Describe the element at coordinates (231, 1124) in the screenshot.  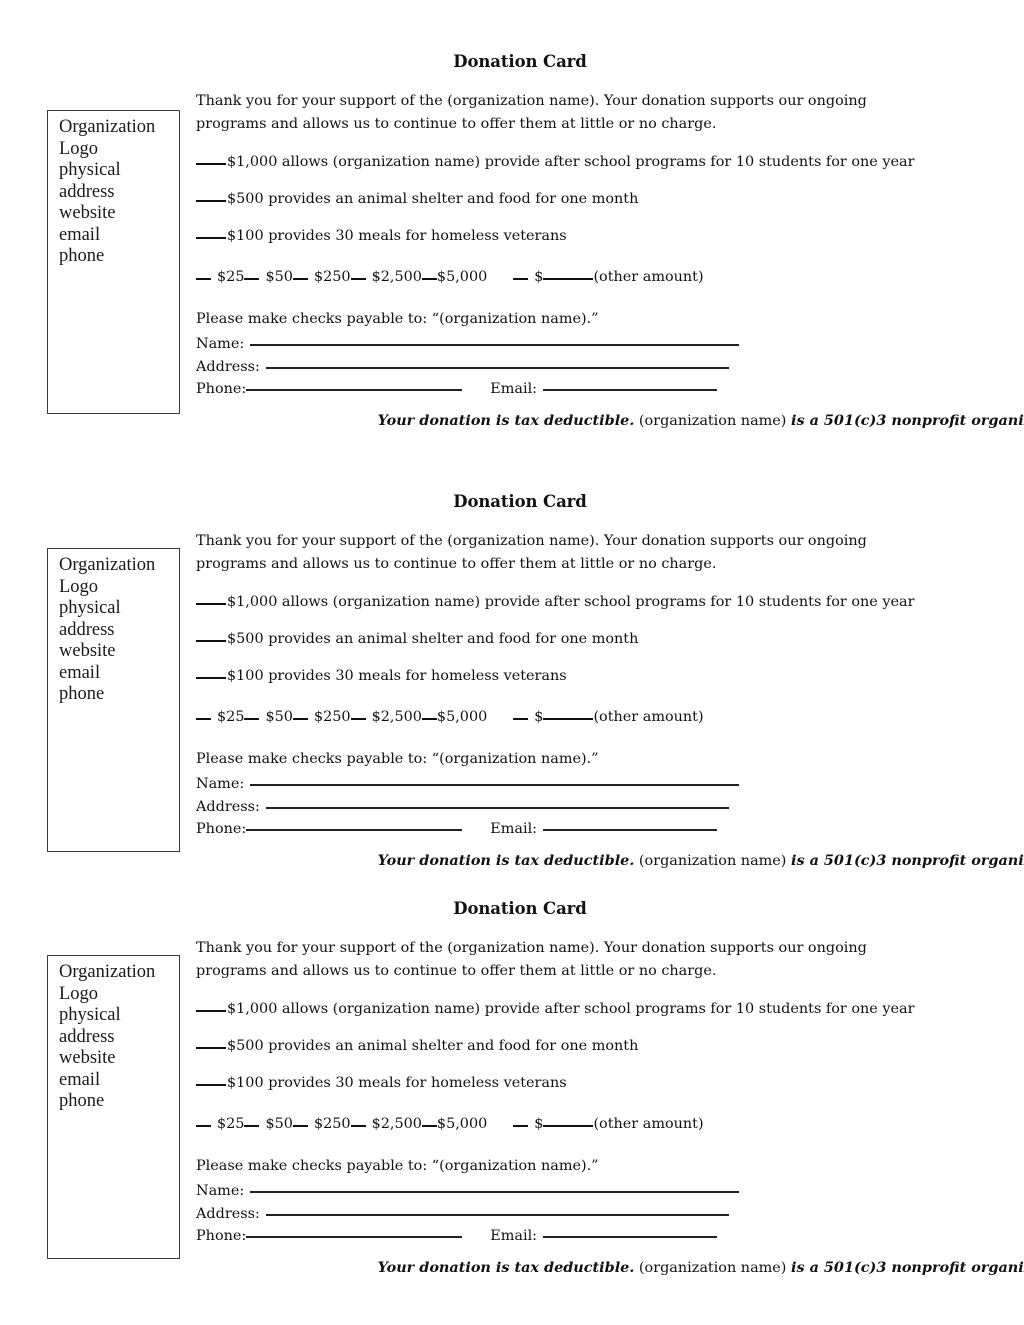
I see `amount-option-label: $25` at that location.